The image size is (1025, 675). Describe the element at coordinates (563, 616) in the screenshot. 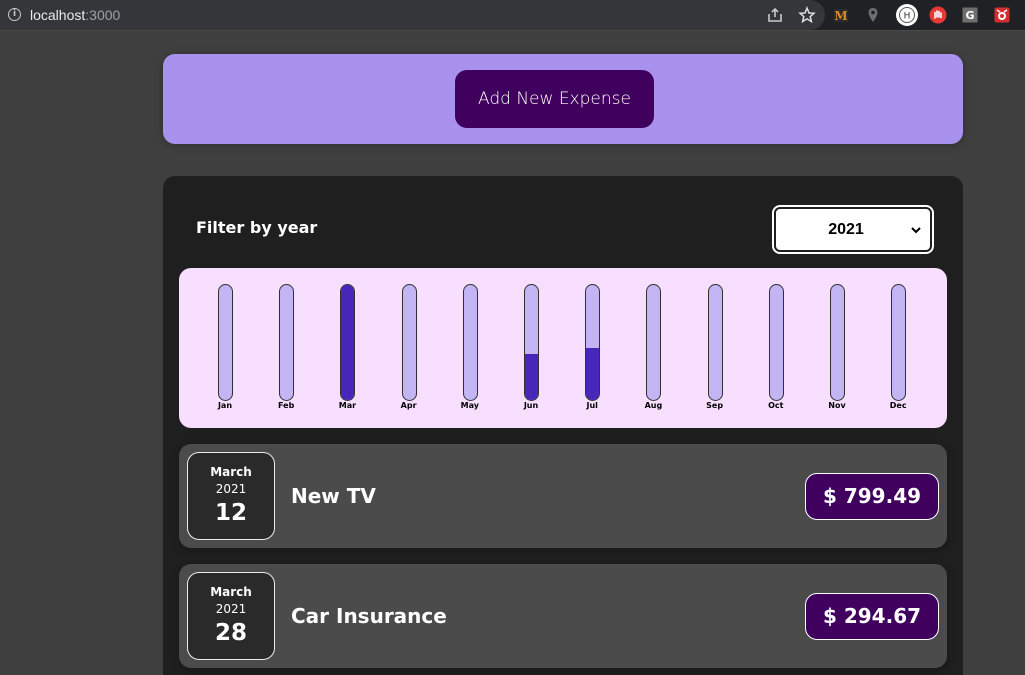

I see `expense-item: March 2021 28 Car Insurance $ 294.67` at that location.